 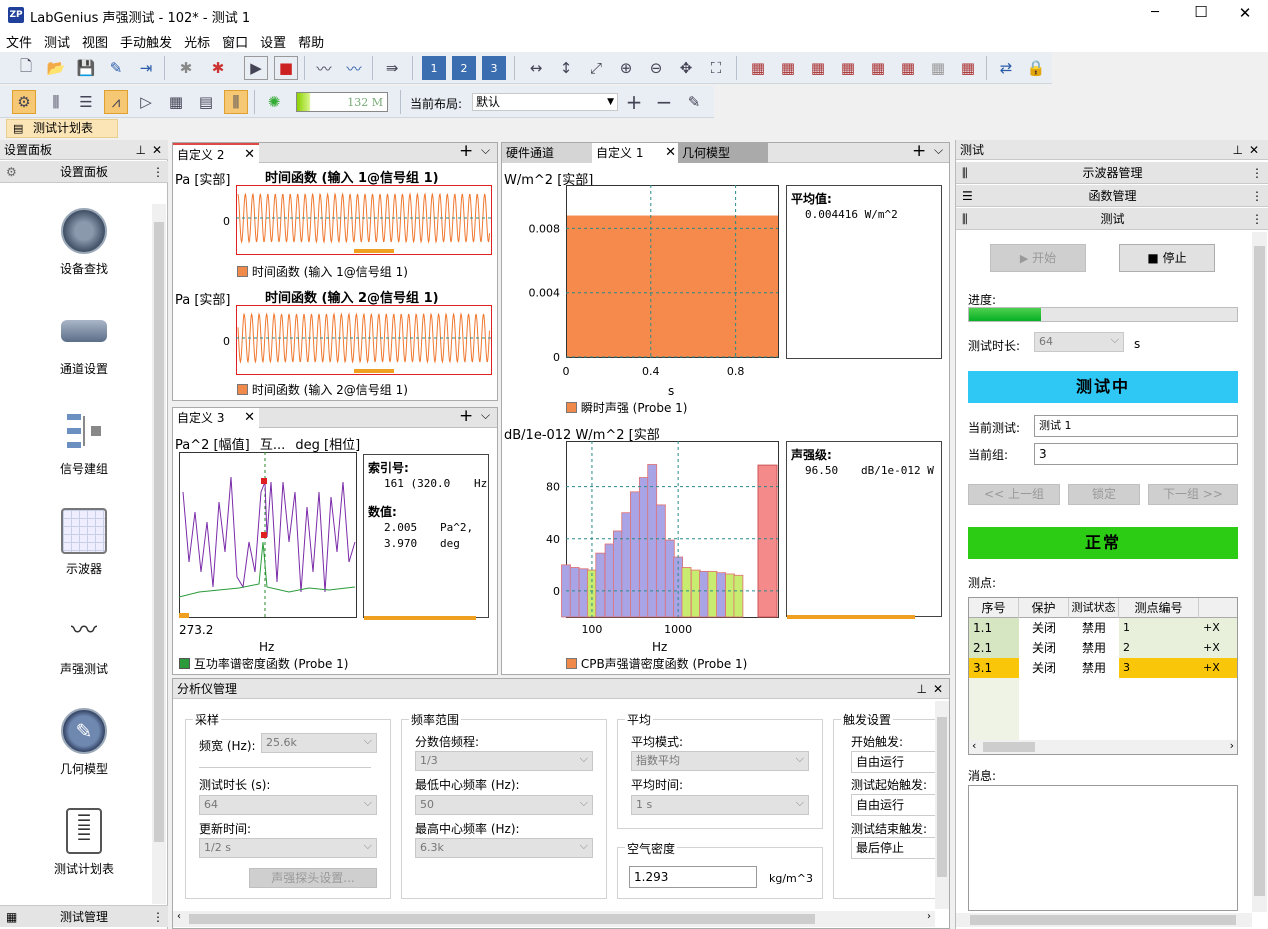 What do you see at coordinates (656, 663) in the screenshot?
I see `bottom-legend: CPB声强谱密度函数 (Probe 1)` at bounding box center [656, 663].